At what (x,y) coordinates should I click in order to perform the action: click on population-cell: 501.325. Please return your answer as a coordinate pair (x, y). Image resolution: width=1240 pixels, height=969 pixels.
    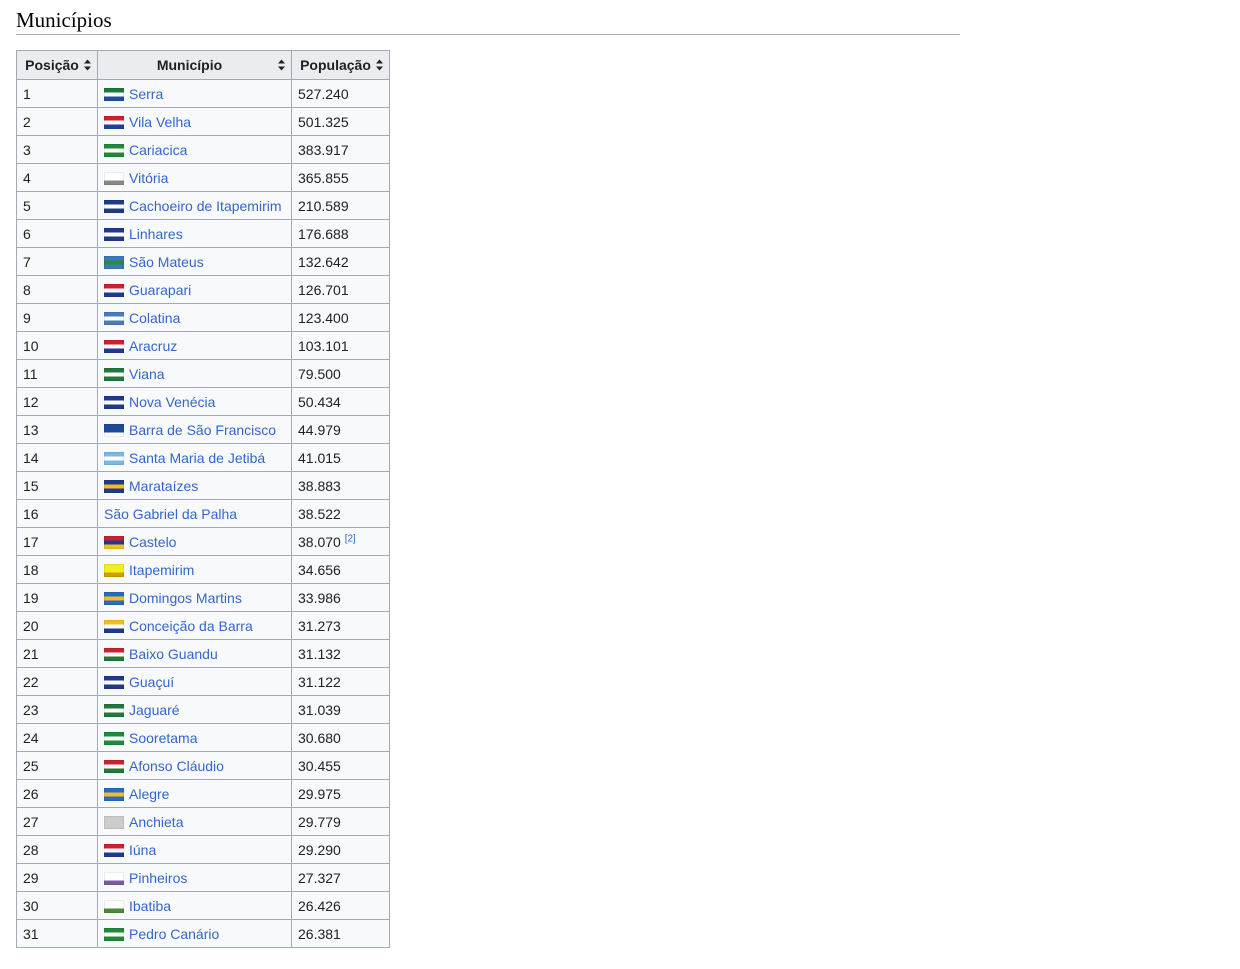
    Looking at the image, I should click on (340, 121).